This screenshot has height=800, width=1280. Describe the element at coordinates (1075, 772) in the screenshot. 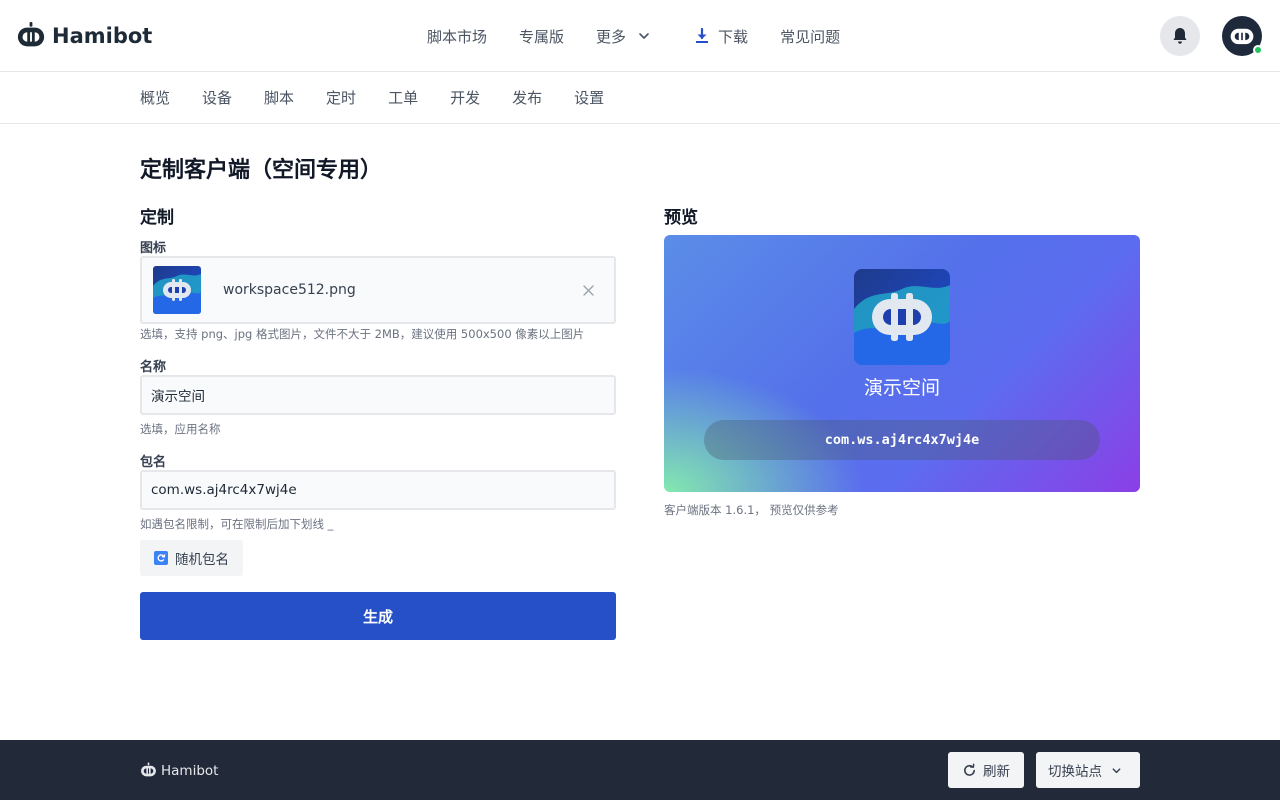

I see `switch-site-label: 切换站点` at that location.